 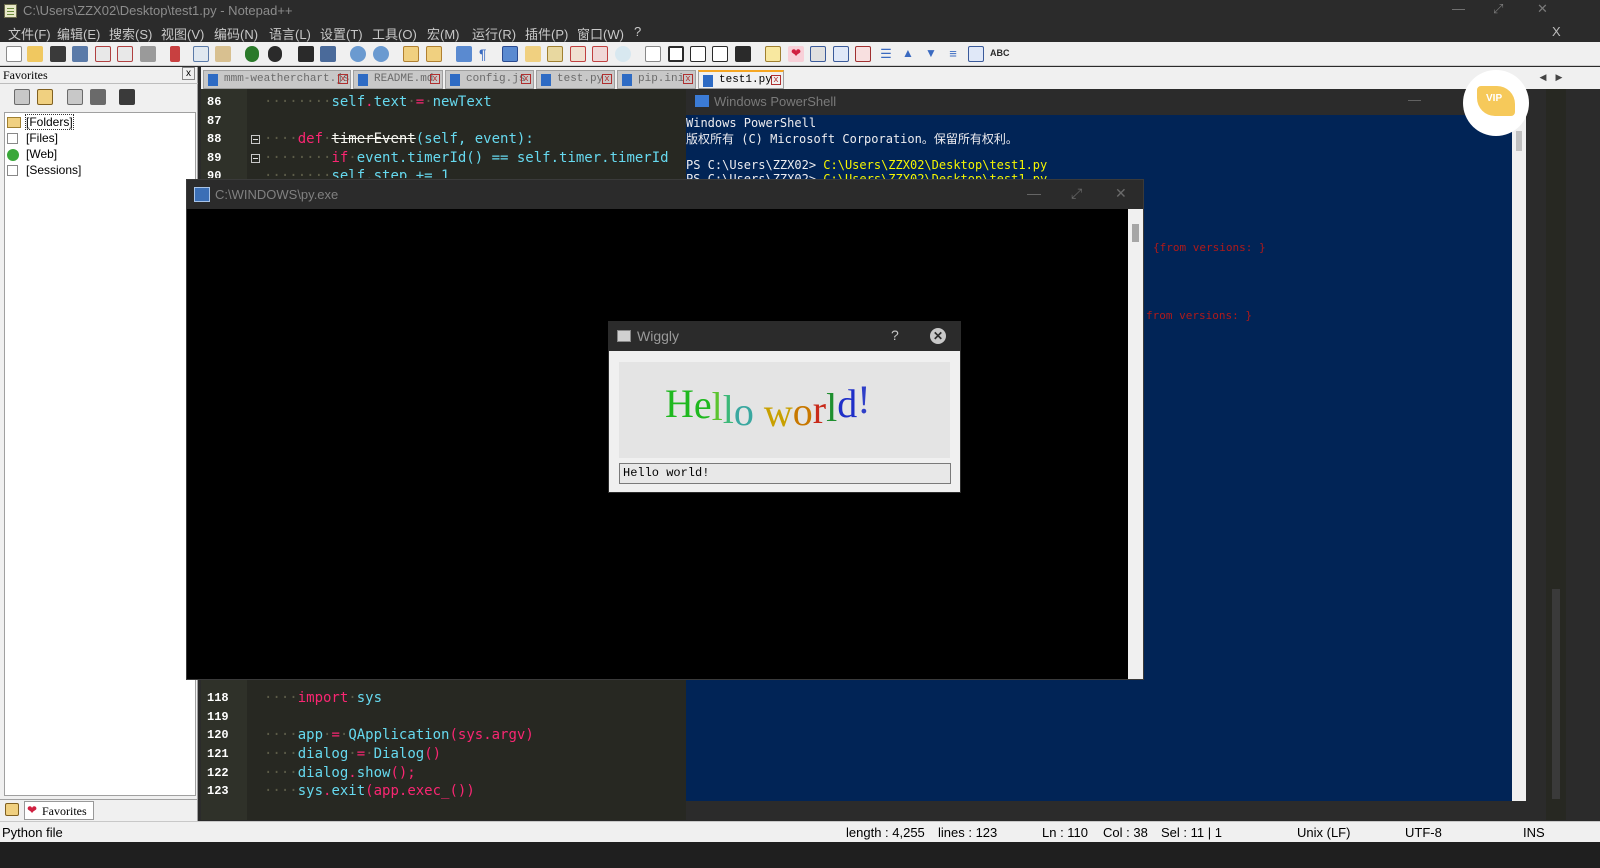 What do you see at coordinates (785, 473) in the screenshot?
I see `wiggly-text-input: Hello world!` at bounding box center [785, 473].